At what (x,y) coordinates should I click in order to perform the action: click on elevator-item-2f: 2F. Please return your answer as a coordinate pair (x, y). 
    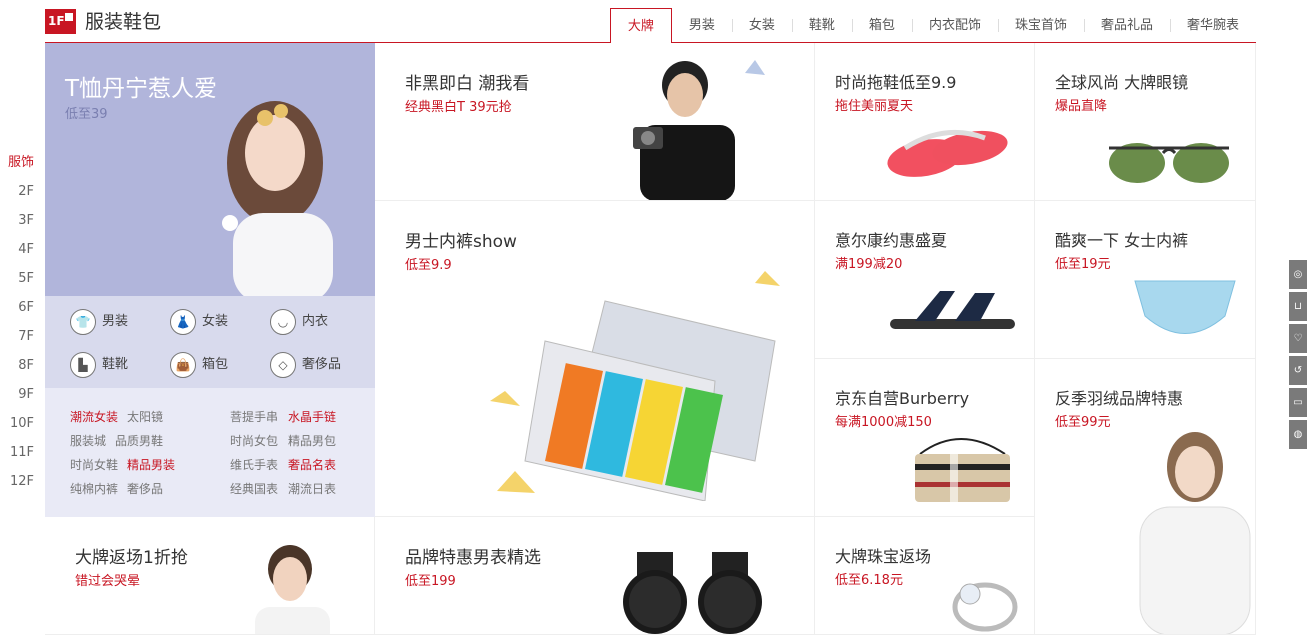
    Looking at the image, I should click on (20, 191).